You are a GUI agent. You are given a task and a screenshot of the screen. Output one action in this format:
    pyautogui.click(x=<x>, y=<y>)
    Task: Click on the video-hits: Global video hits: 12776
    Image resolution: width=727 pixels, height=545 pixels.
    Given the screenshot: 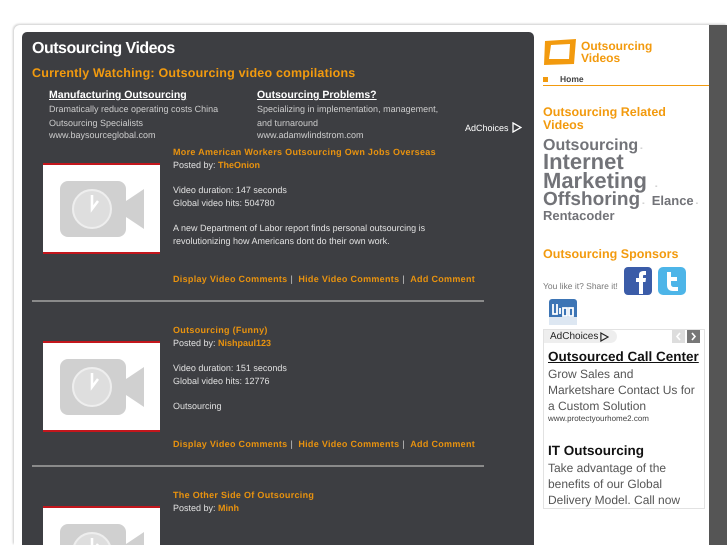 What is the action you would take?
    pyautogui.click(x=222, y=381)
    